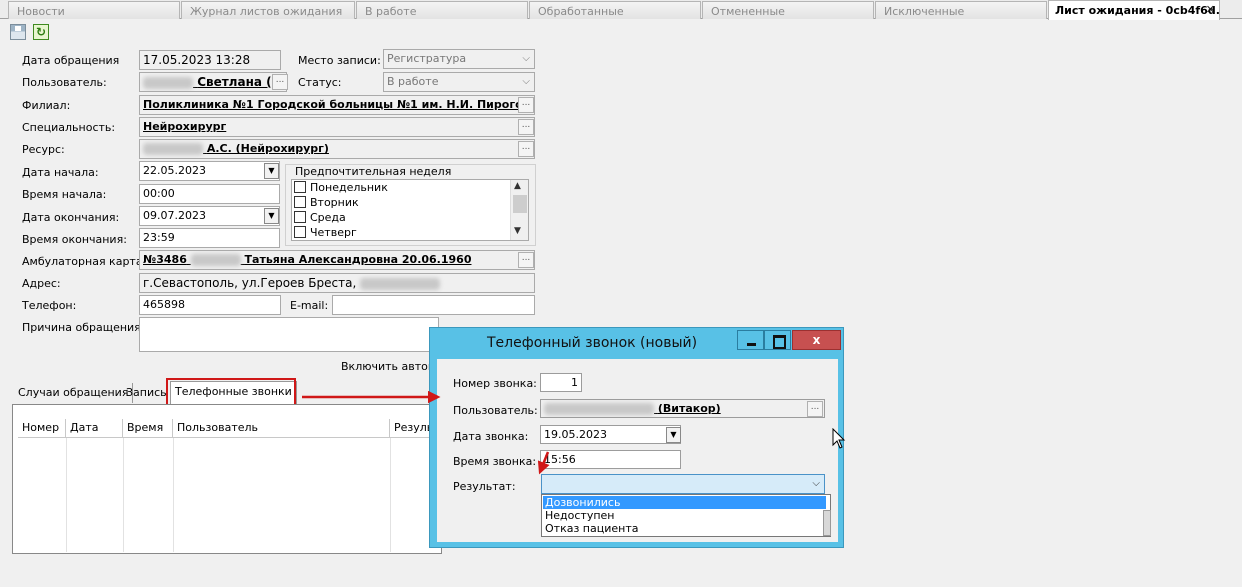 This screenshot has height=587, width=1242. What do you see at coordinates (341, 188) in the screenshot?
I see `day-checkbox-monday: Понедельник` at bounding box center [341, 188].